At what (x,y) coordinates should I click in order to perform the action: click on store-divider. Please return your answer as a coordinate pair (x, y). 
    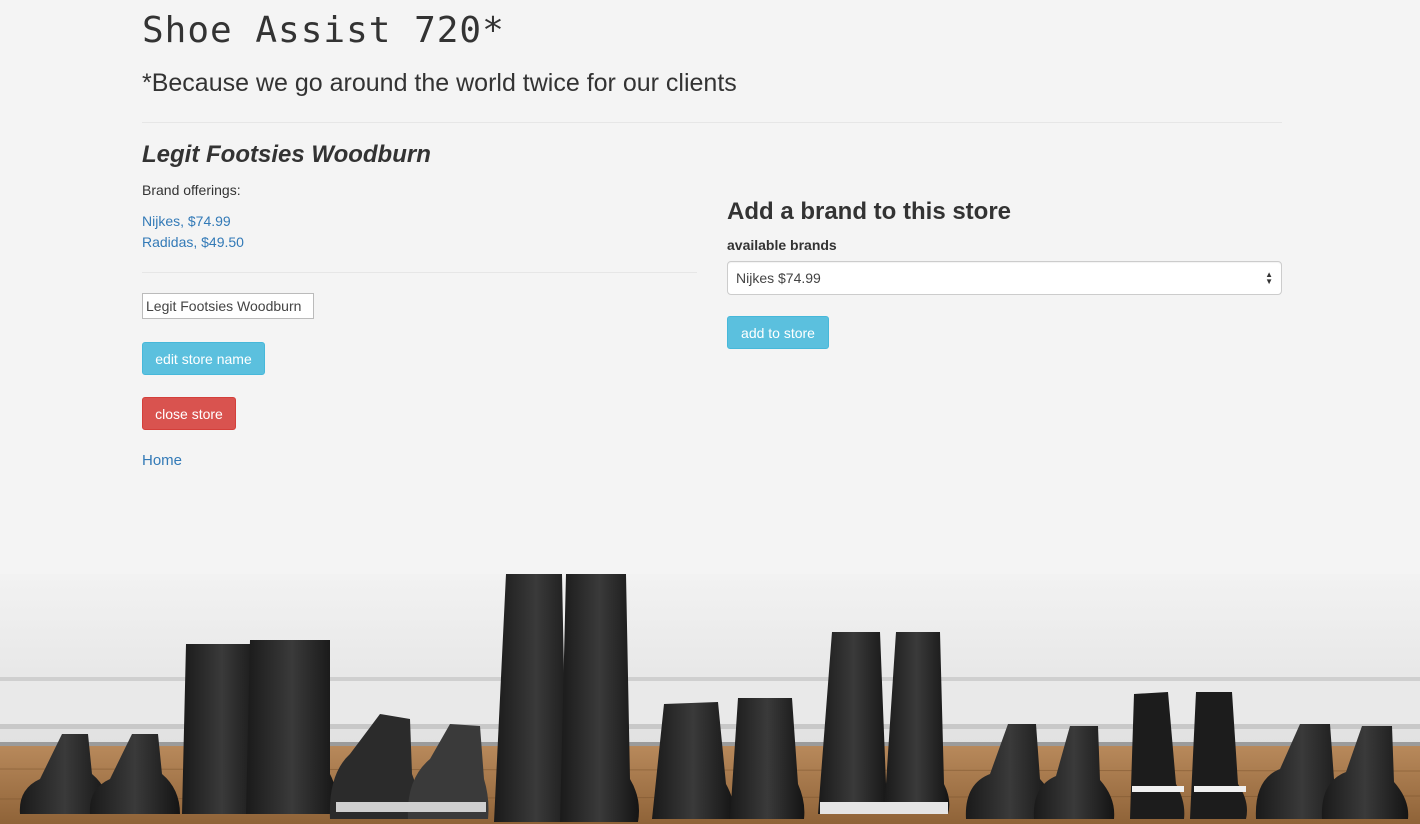
    Looking at the image, I should click on (419, 272).